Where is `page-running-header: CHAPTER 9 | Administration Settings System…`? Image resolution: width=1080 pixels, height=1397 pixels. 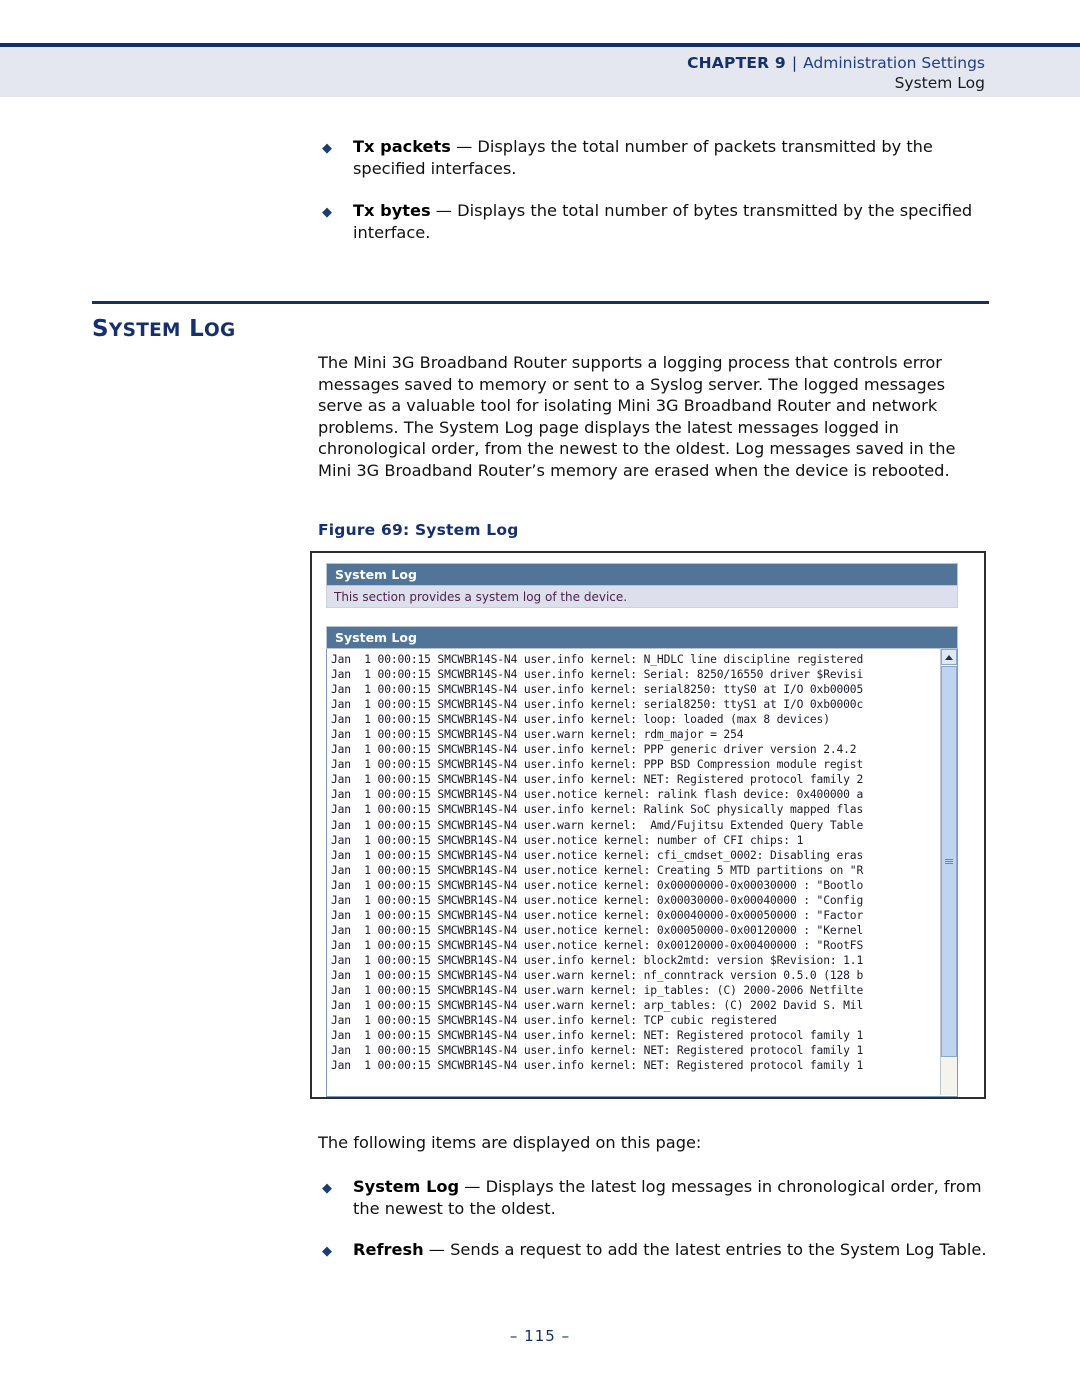 page-running-header: CHAPTER 9 | Administration Settings System… is located at coordinates (540, 70).